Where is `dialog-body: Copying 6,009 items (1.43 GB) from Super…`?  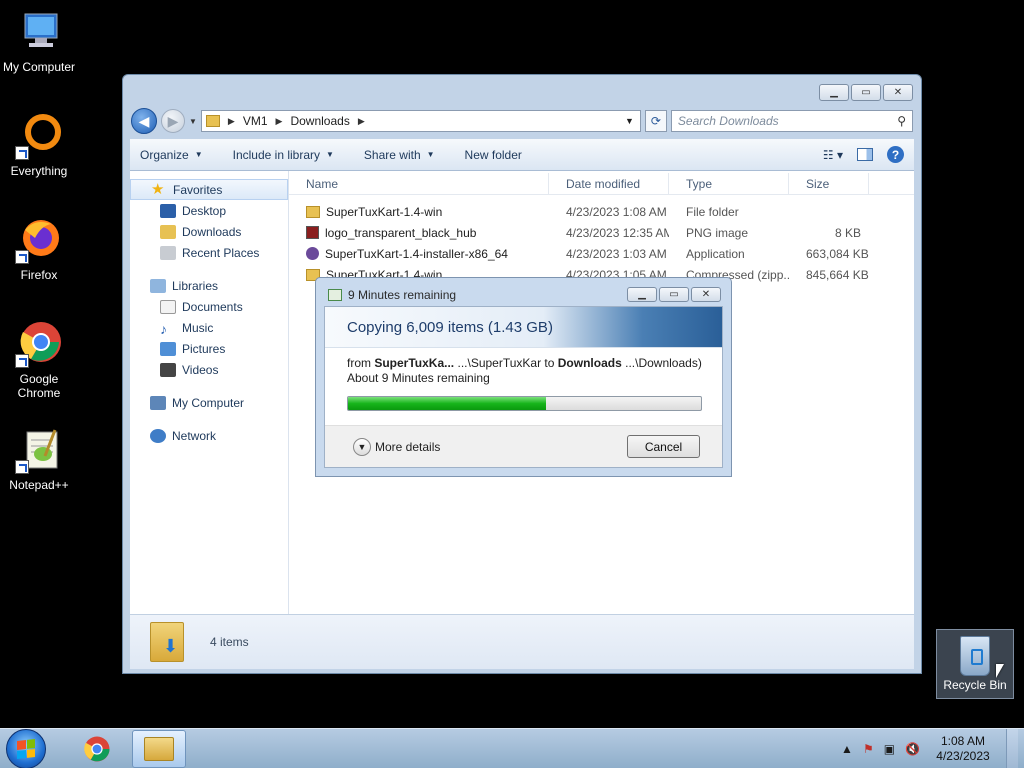 dialog-body: Copying 6,009 items (1.43 GB) from Super… is located at coordinates (523, 387).